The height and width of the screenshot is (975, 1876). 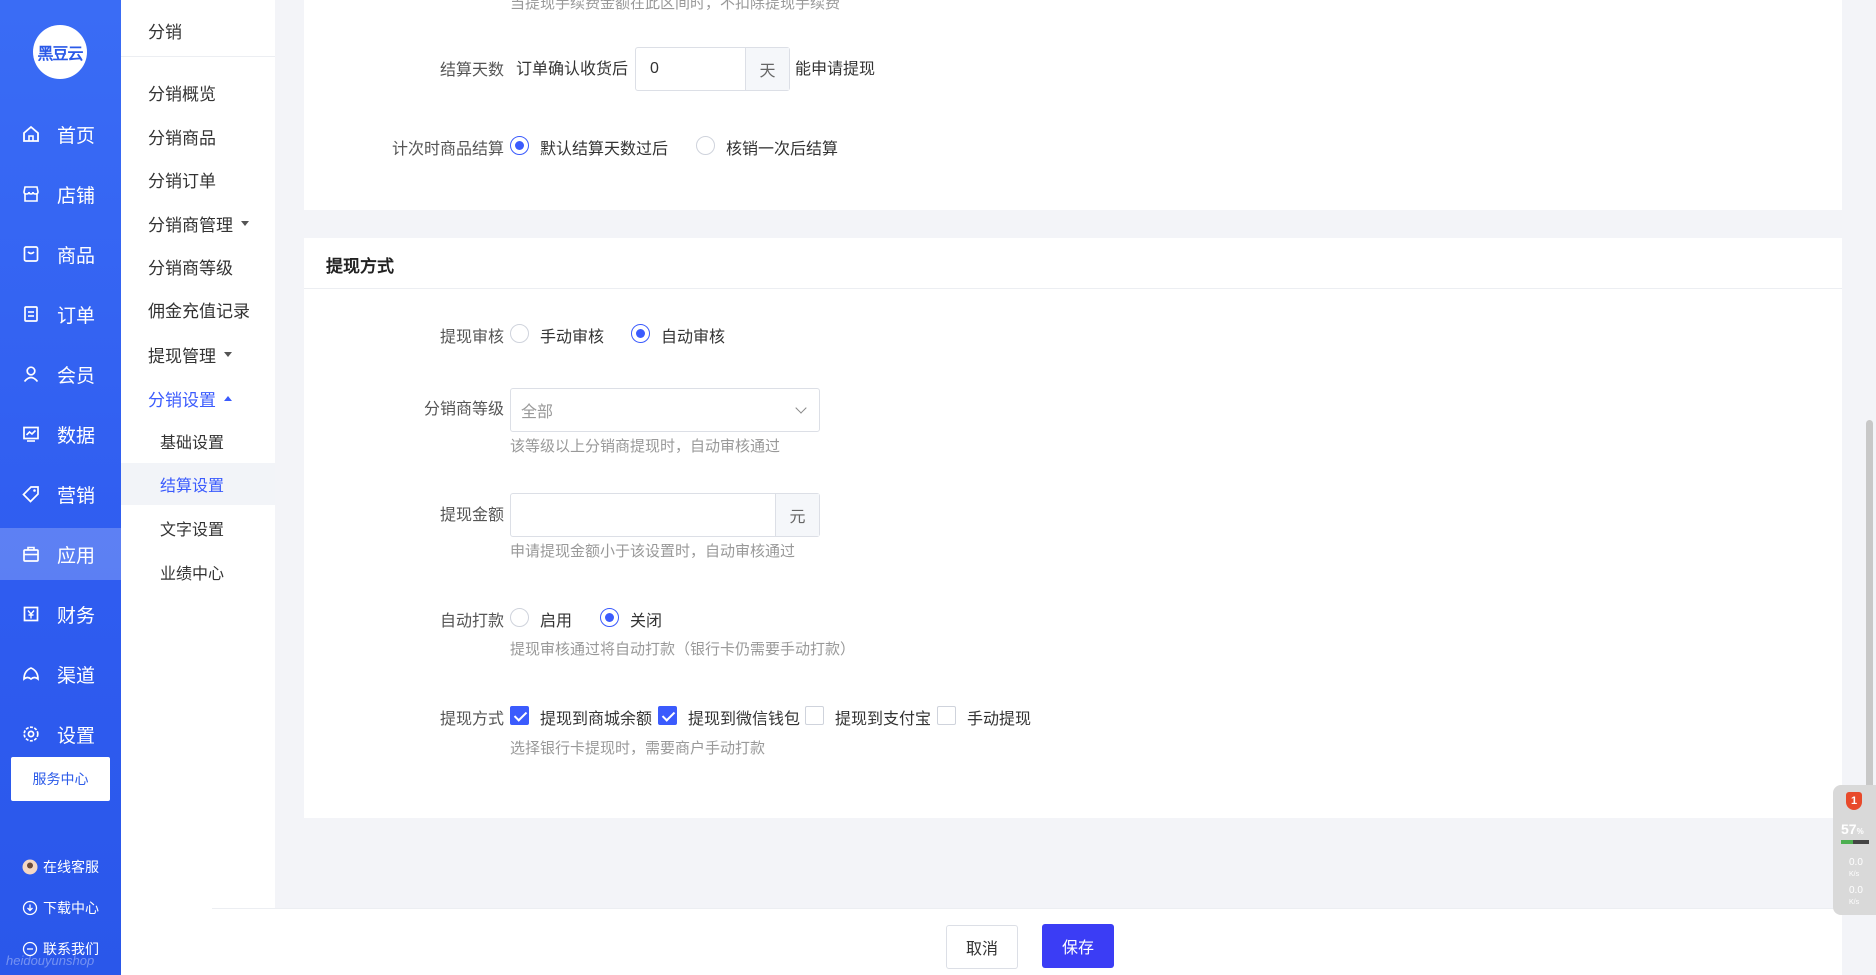 I want to click on nav-store: 店铺, so click(x=60, y=194).